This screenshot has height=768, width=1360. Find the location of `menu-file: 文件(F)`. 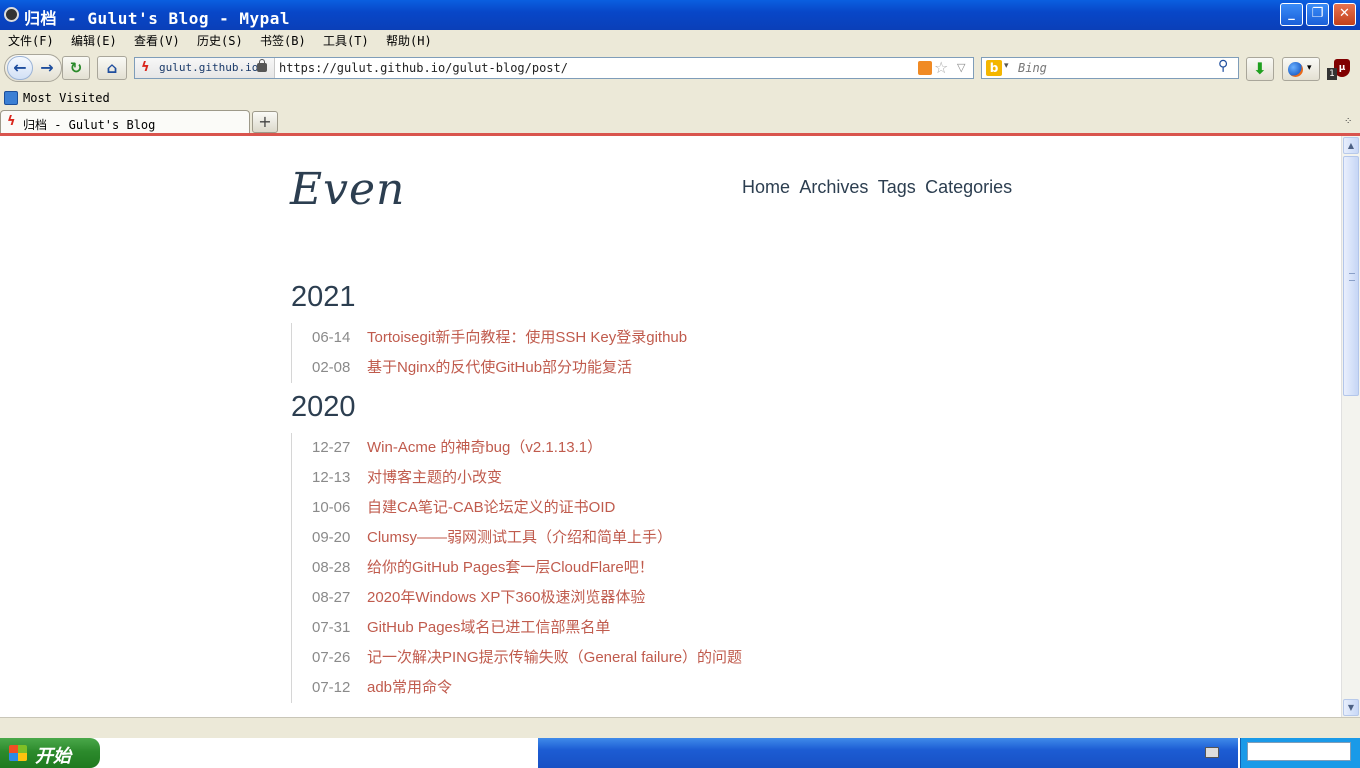

menu-file: 文件(F) is located at coordinates (31, 40).